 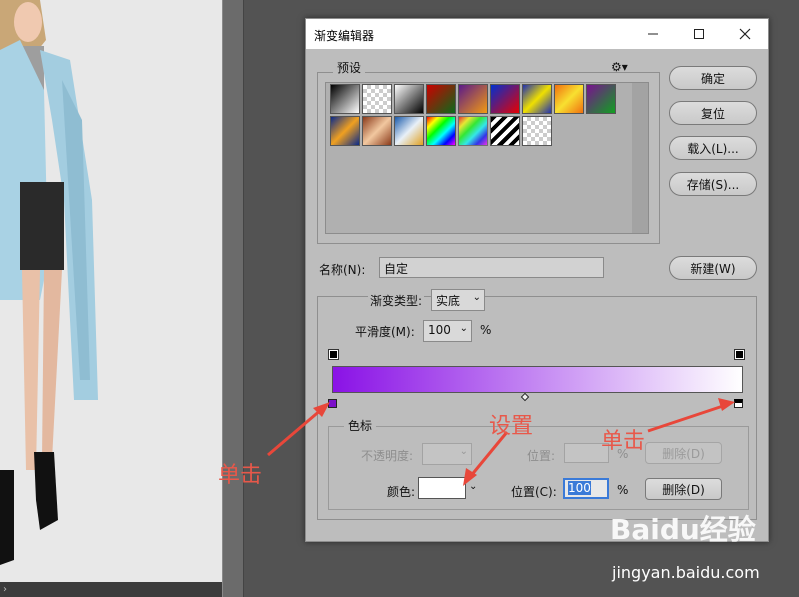 What do you see at coordinates (240, 475) in the screenshot?
I see `annotation-click-left: 单击` at bounding box center [240, 475].